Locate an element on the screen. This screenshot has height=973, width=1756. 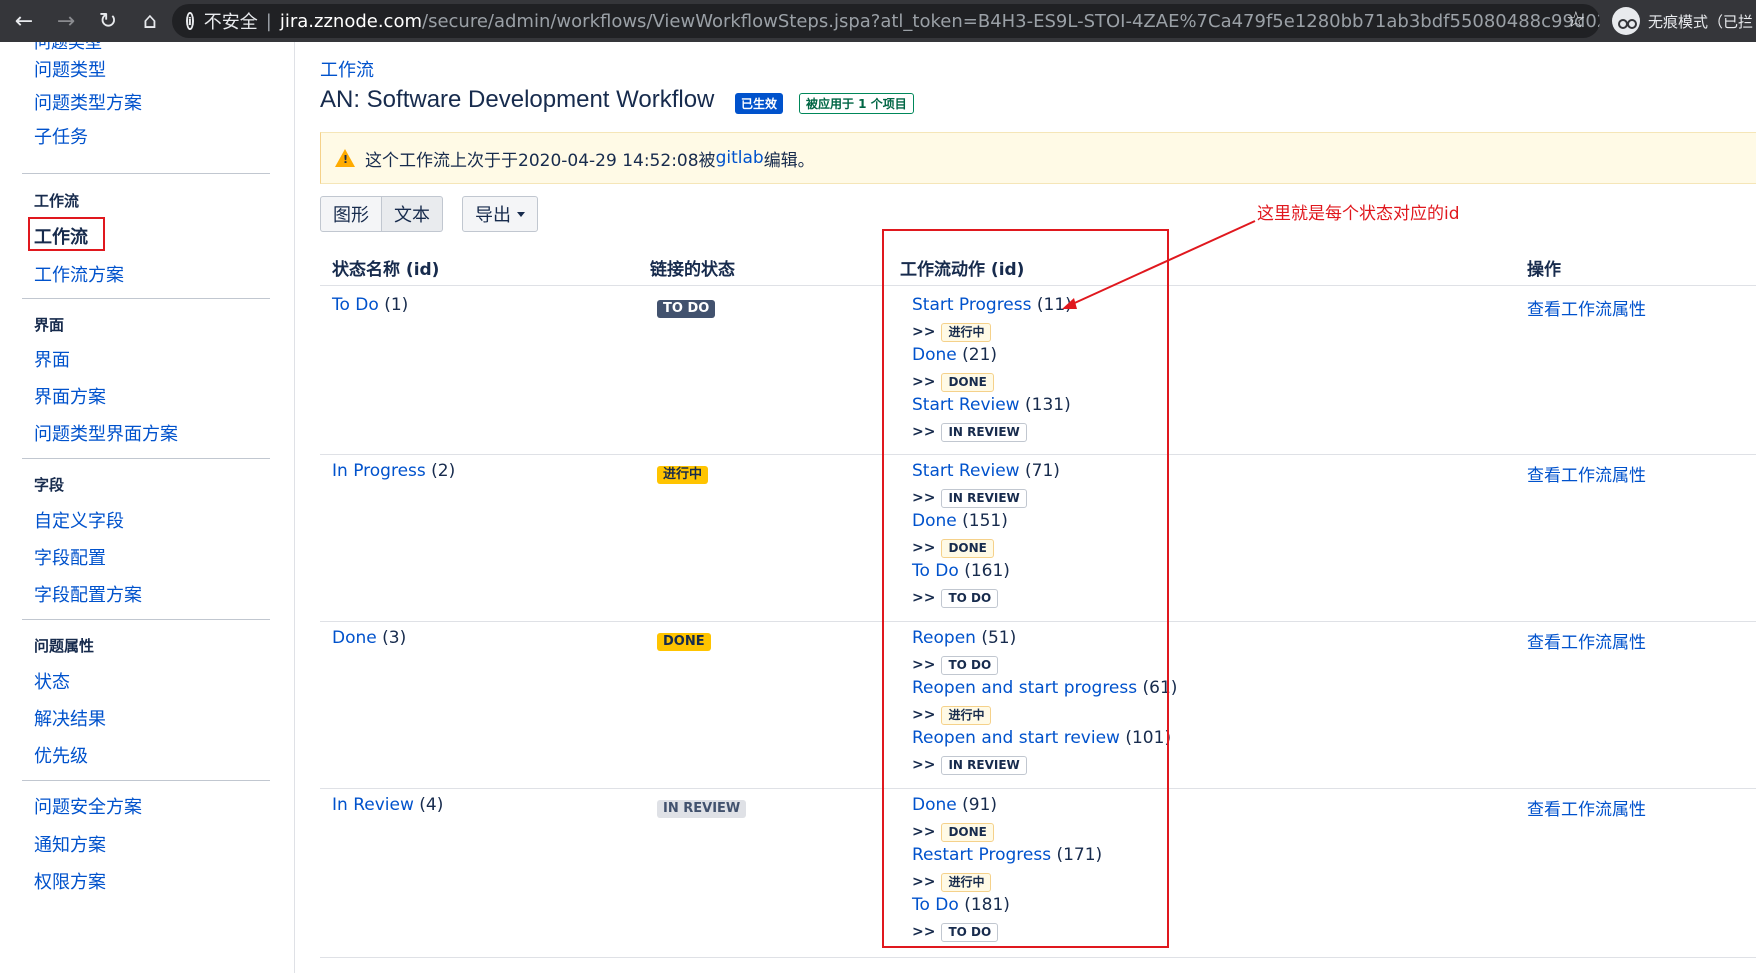
incognito-label: 无痕模式（已拦 is located at coordinates (1701, 21).